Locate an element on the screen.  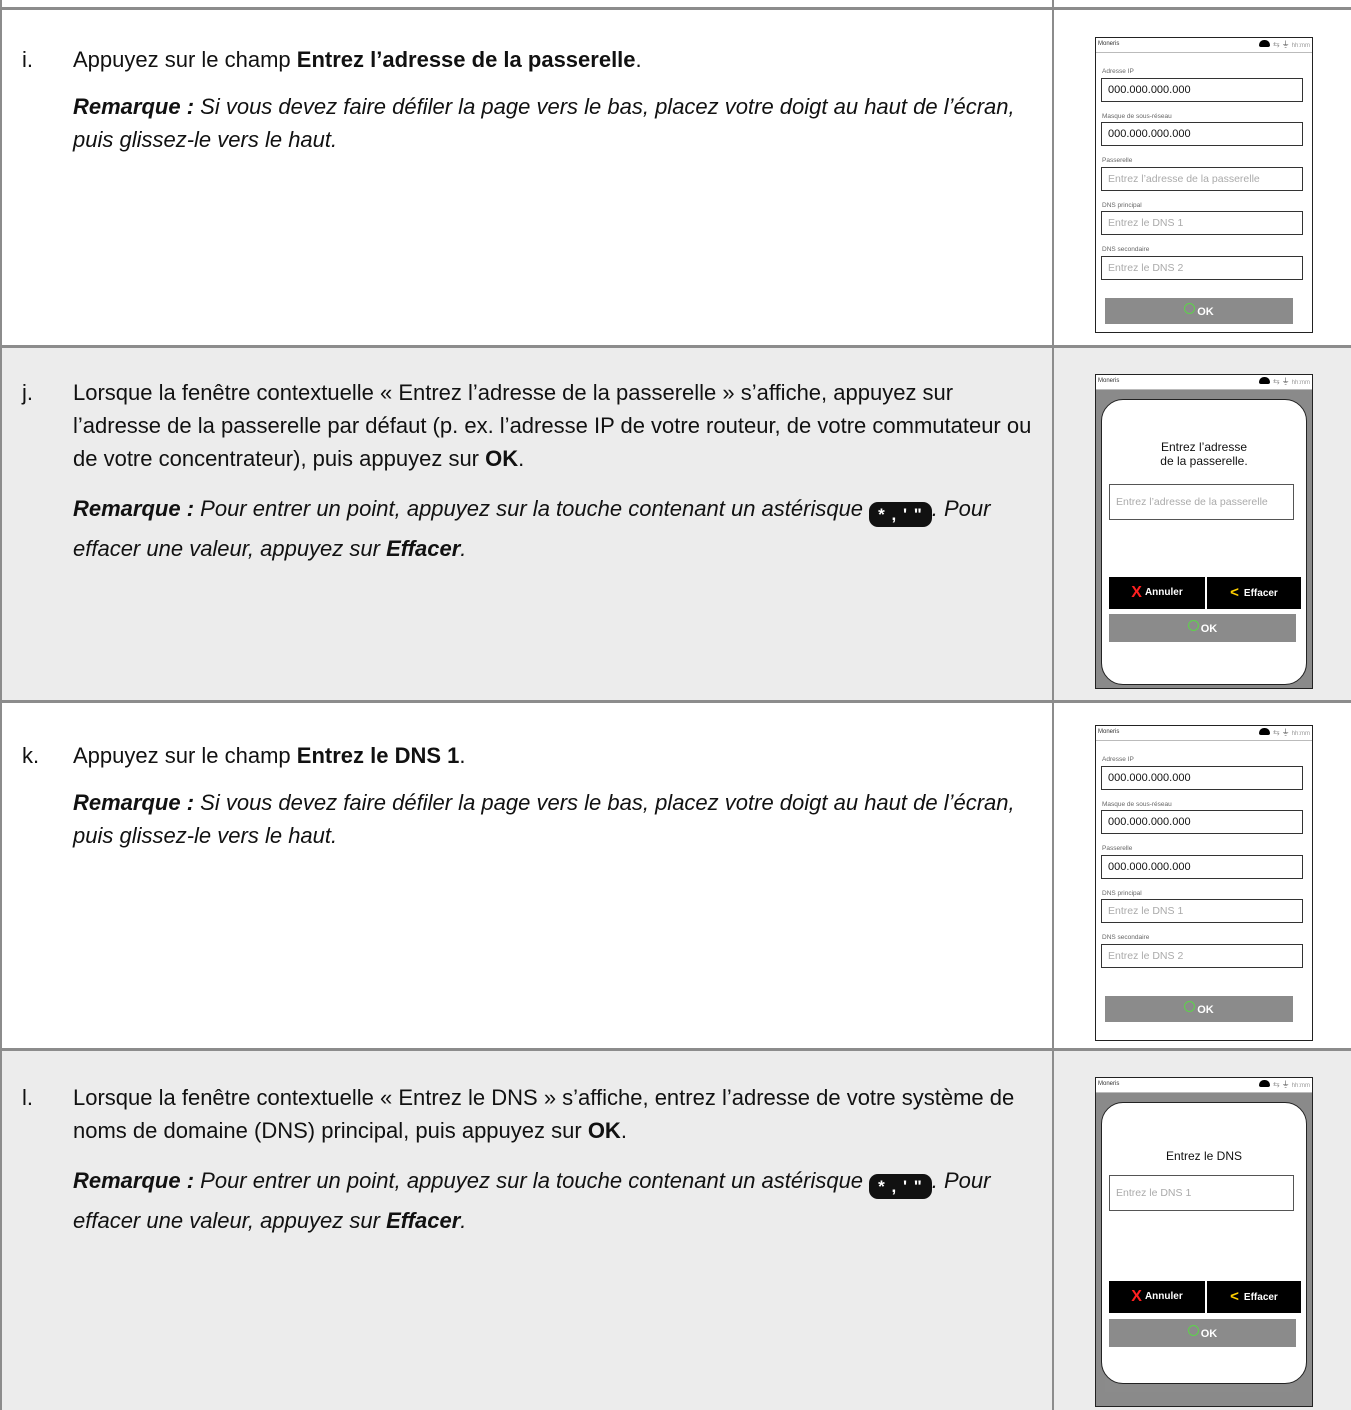
popup-title: Entrez l’adresse is located at coordinates (1204, 447).